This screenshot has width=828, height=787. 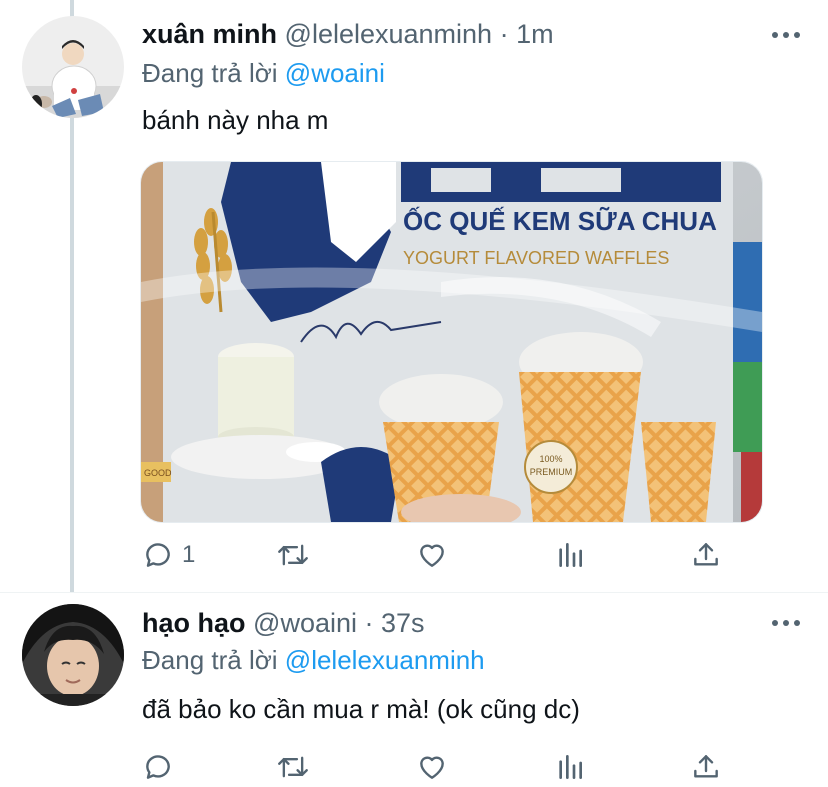 What do you see at coordinates (305, 623) in the screenshot?
I see `user-handle: @woaini` at bounding box center [305, 623].